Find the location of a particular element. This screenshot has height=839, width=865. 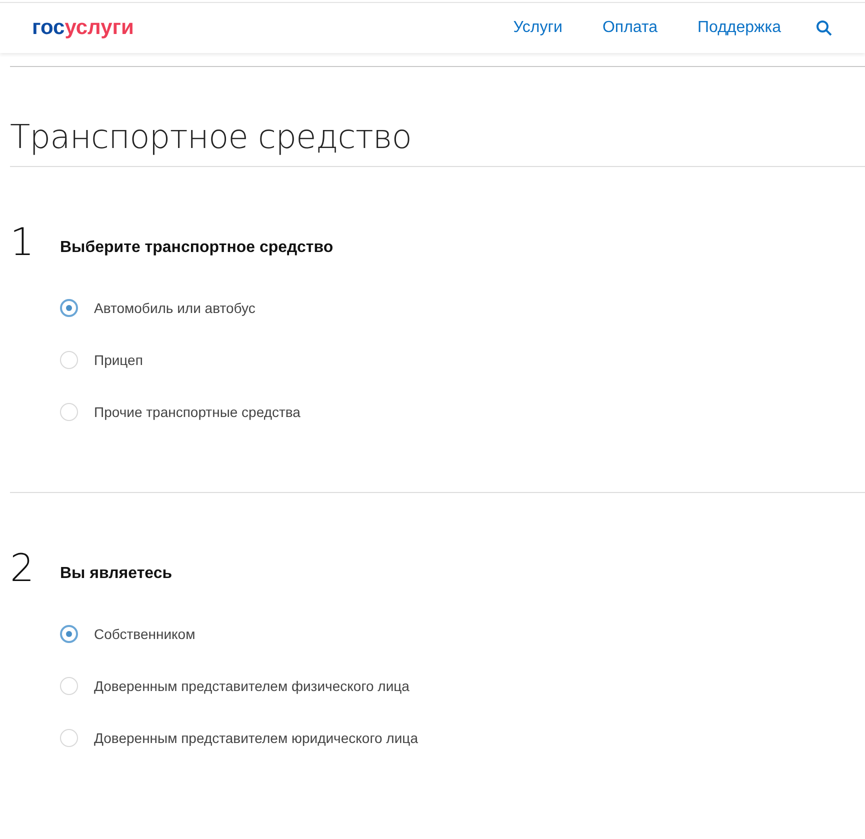

option-label: Прицеп is located at coordinates (118, 360).